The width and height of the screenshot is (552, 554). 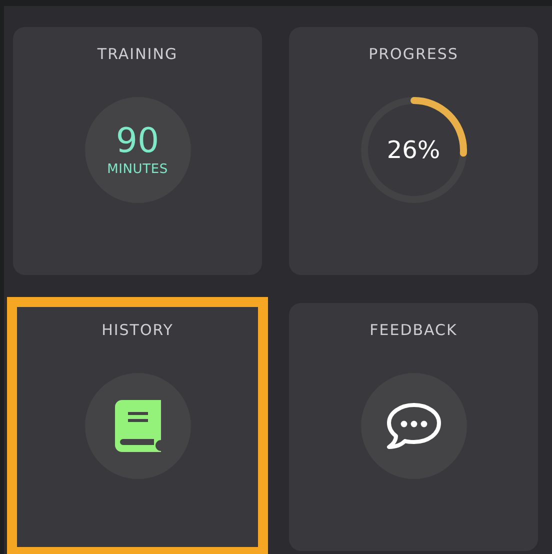 I want to click on tile-title: PROGRESS, so click(x=413, y=54).